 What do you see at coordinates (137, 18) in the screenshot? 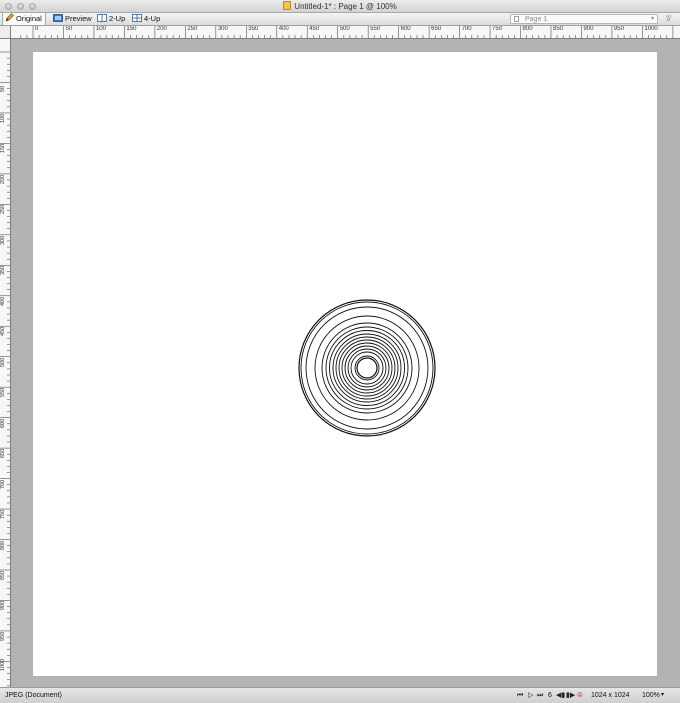
I see `four-up-icon` at bounding box center [137, 18].